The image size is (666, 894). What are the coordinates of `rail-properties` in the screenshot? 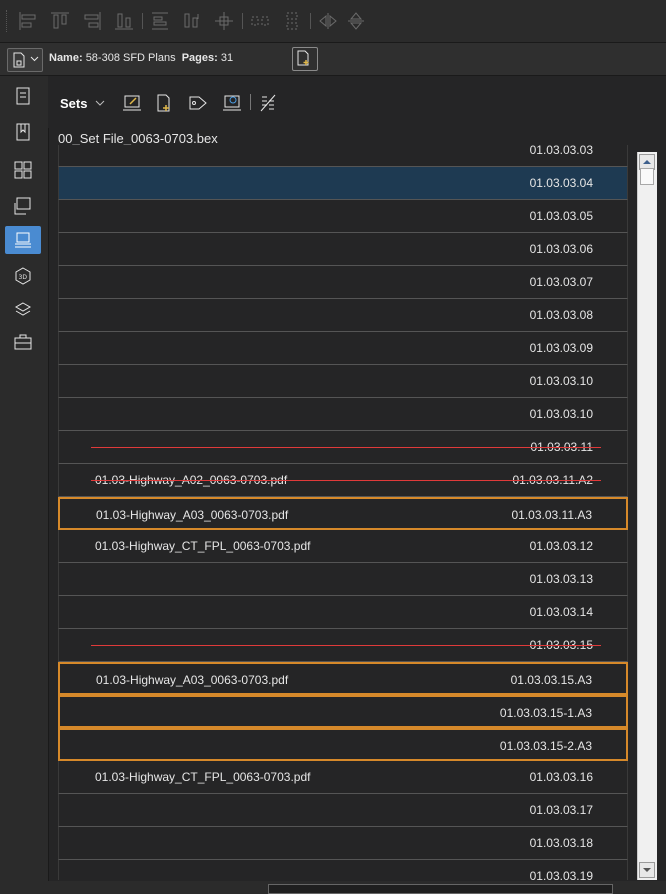 It's located at (23, 96).